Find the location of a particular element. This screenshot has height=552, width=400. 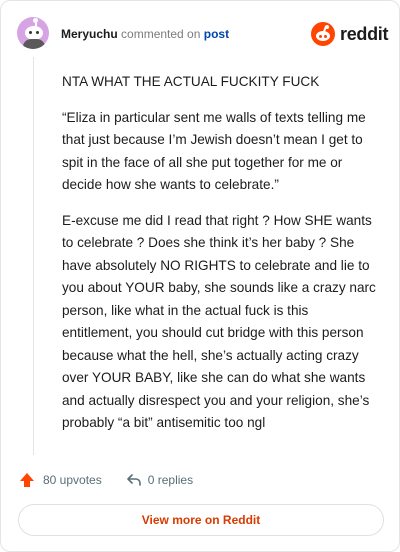

comment-header: Meryuchu commented on post is located at coordinates (145, 34).